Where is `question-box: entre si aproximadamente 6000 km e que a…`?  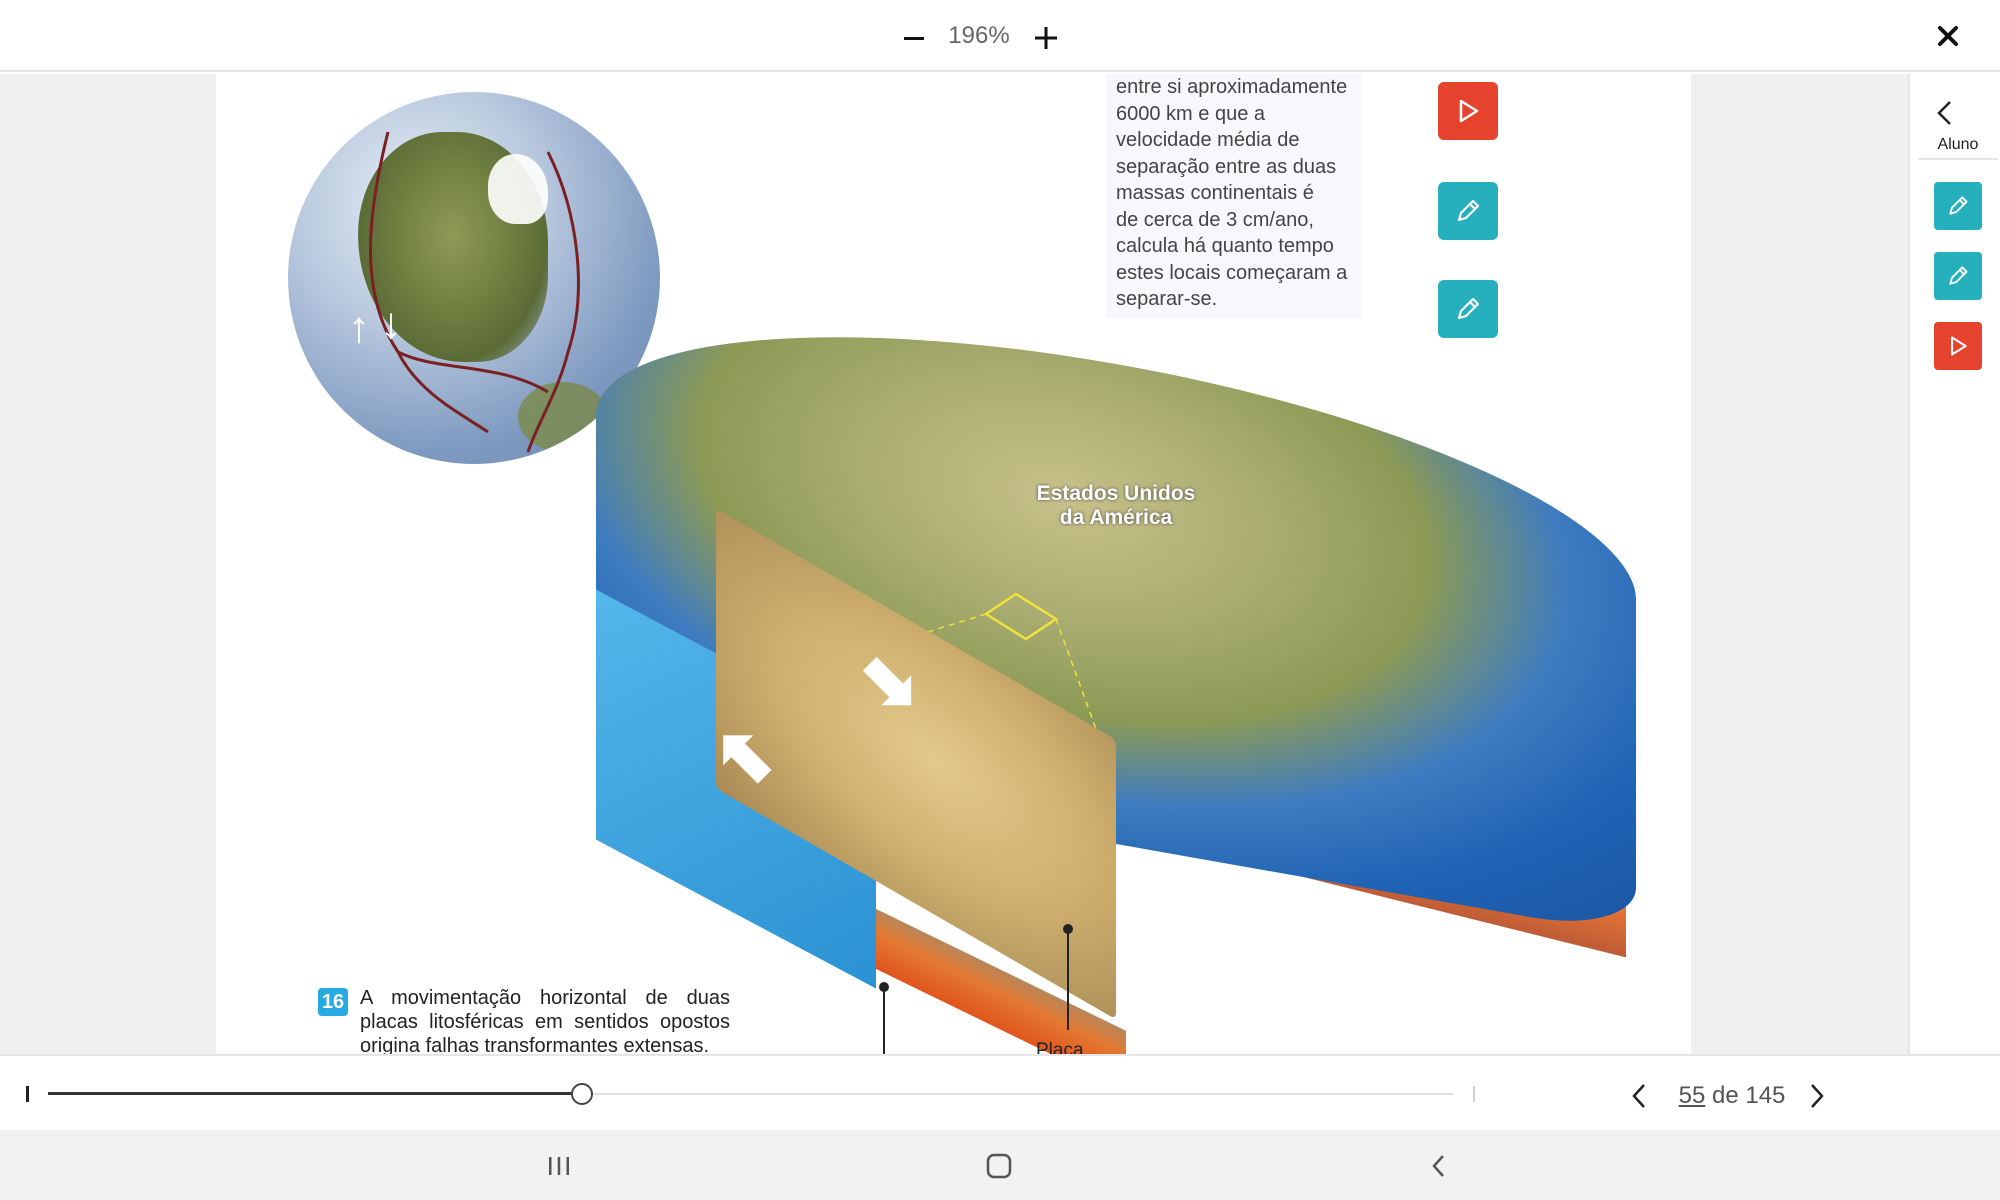 question-box: entre si aproximadamente 6000 km e que a… is located at coordinates (1234, 196).